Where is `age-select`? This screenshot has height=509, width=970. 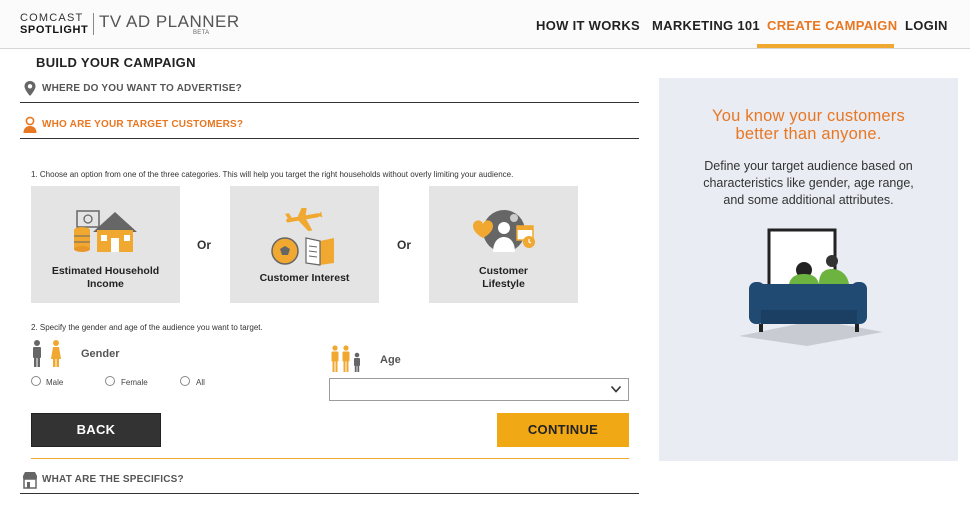 age-select is located at coordinates (479, 389).